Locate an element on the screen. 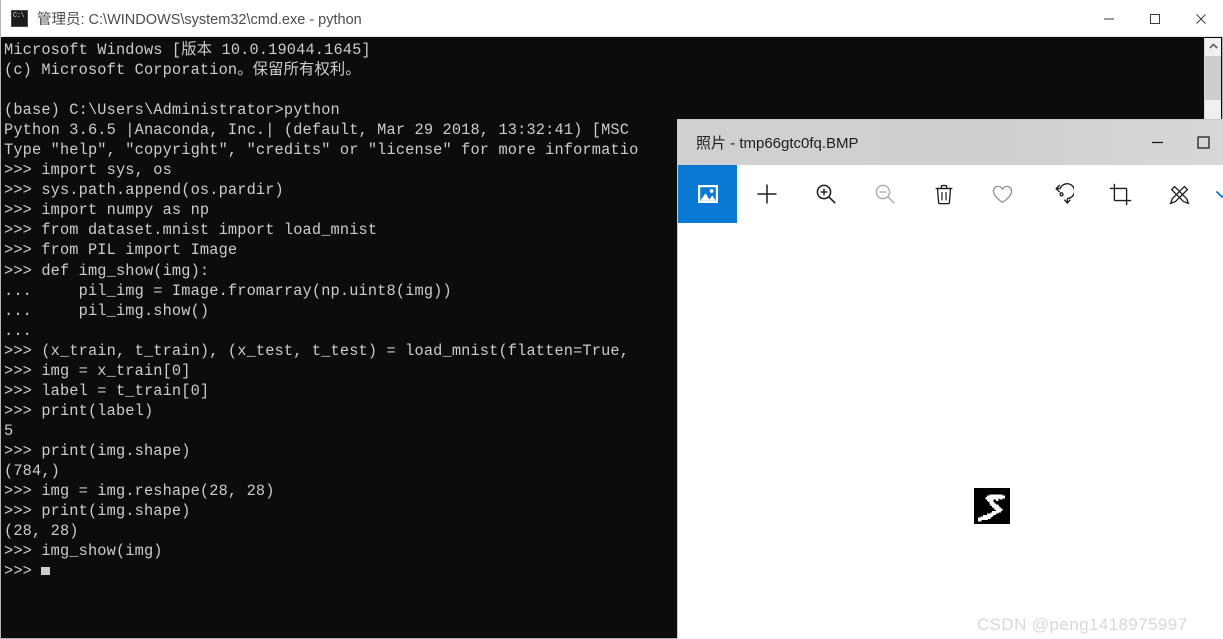 The image size is (1223, 639). crop-icon is located at coordinates (1120, 194).